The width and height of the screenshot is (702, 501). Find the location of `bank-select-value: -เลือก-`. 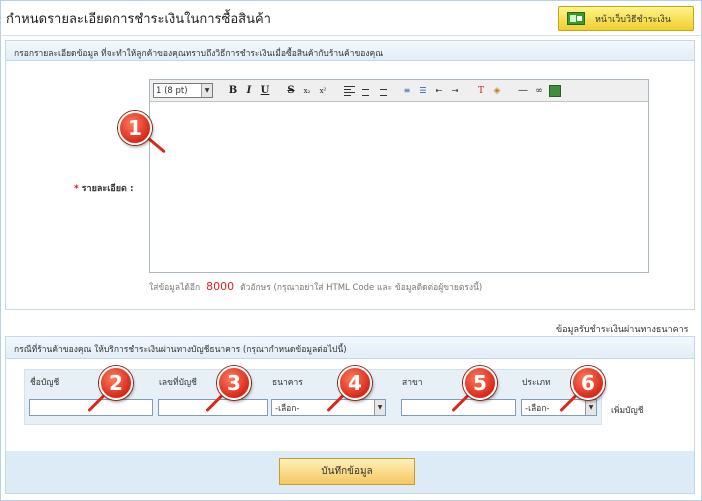

bank-select-value: -เลือก- is located at coordinates (287, 408).